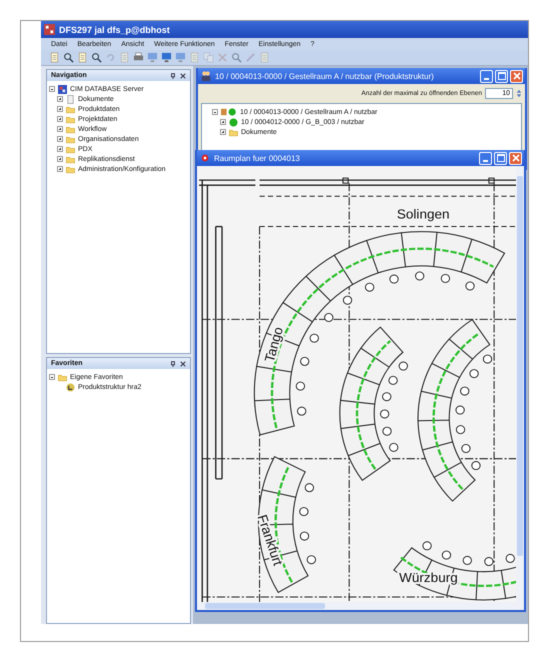  I want to click on room-label: Tango, so click(274, 344).